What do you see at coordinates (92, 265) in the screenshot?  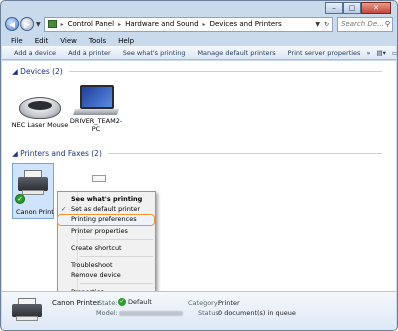 I see `menu-item-label: Troubleshoot` at bounding box center [92, 265].